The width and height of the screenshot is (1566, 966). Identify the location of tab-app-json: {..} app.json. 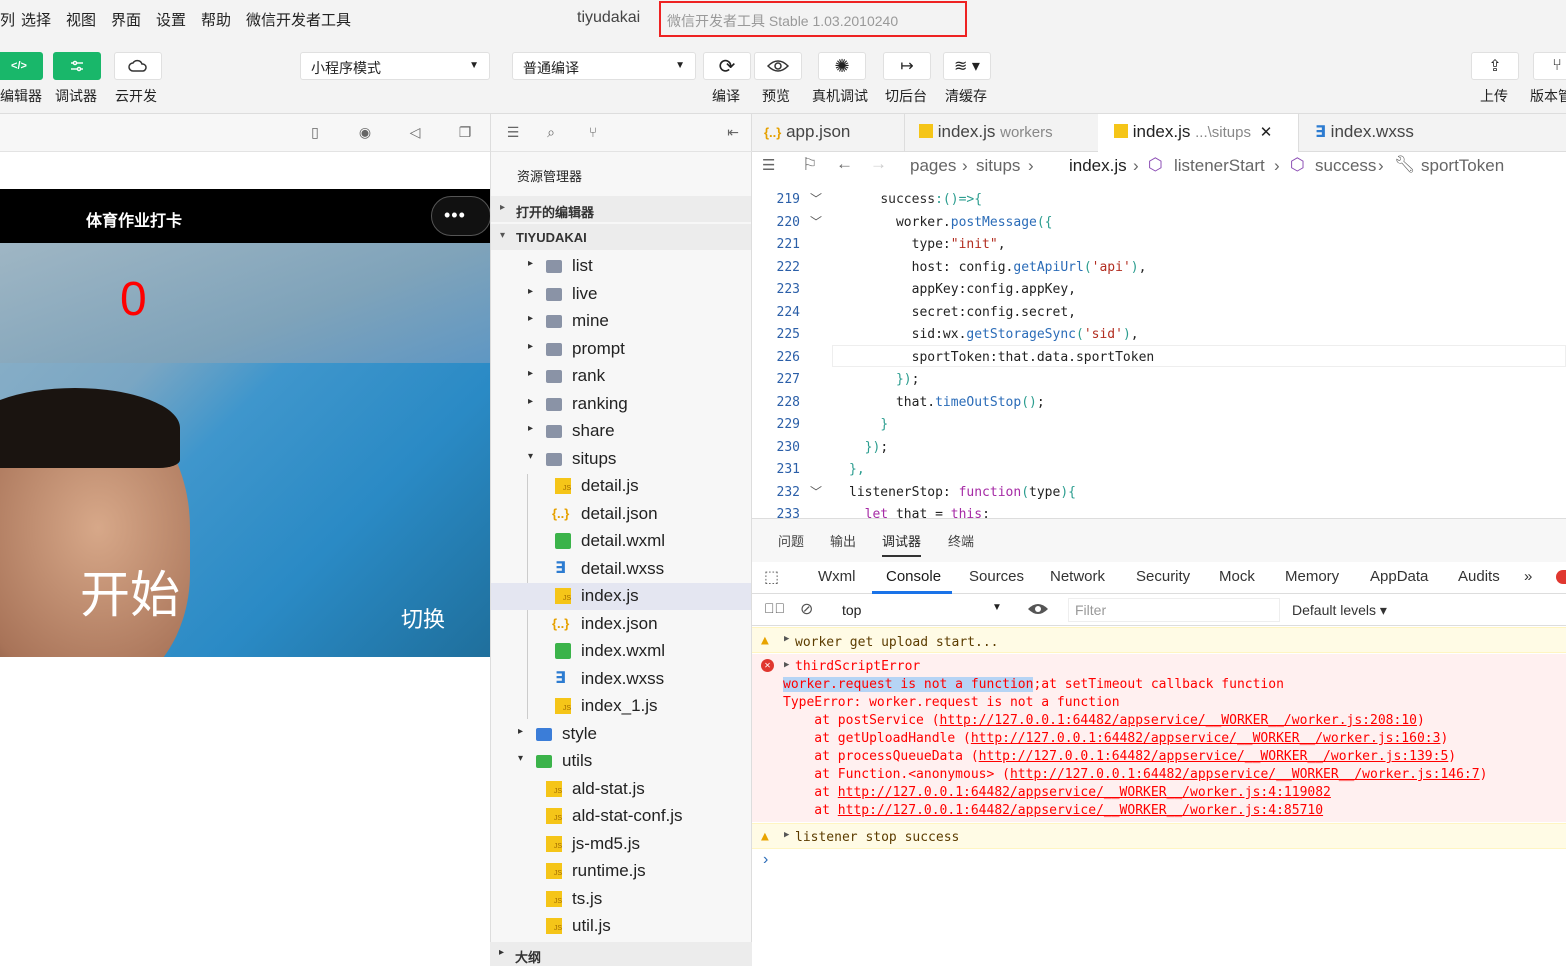
(834, 133).